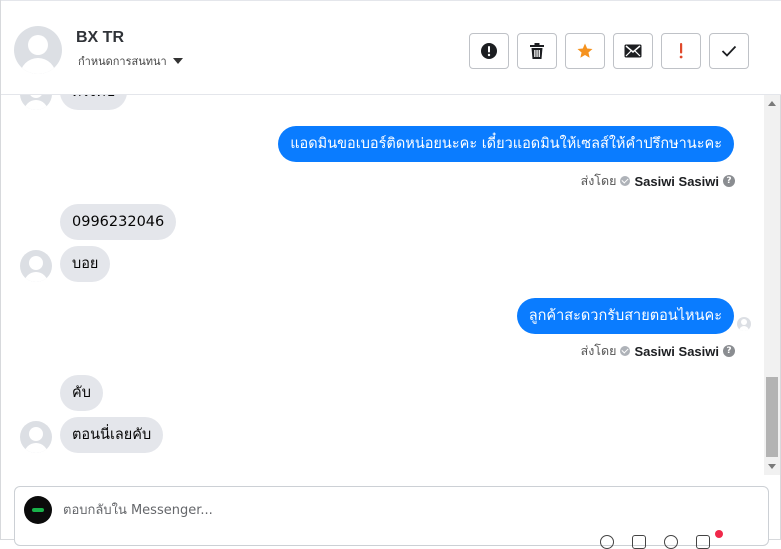  I want to click on contact-name: BX TR, so click(100, 38).